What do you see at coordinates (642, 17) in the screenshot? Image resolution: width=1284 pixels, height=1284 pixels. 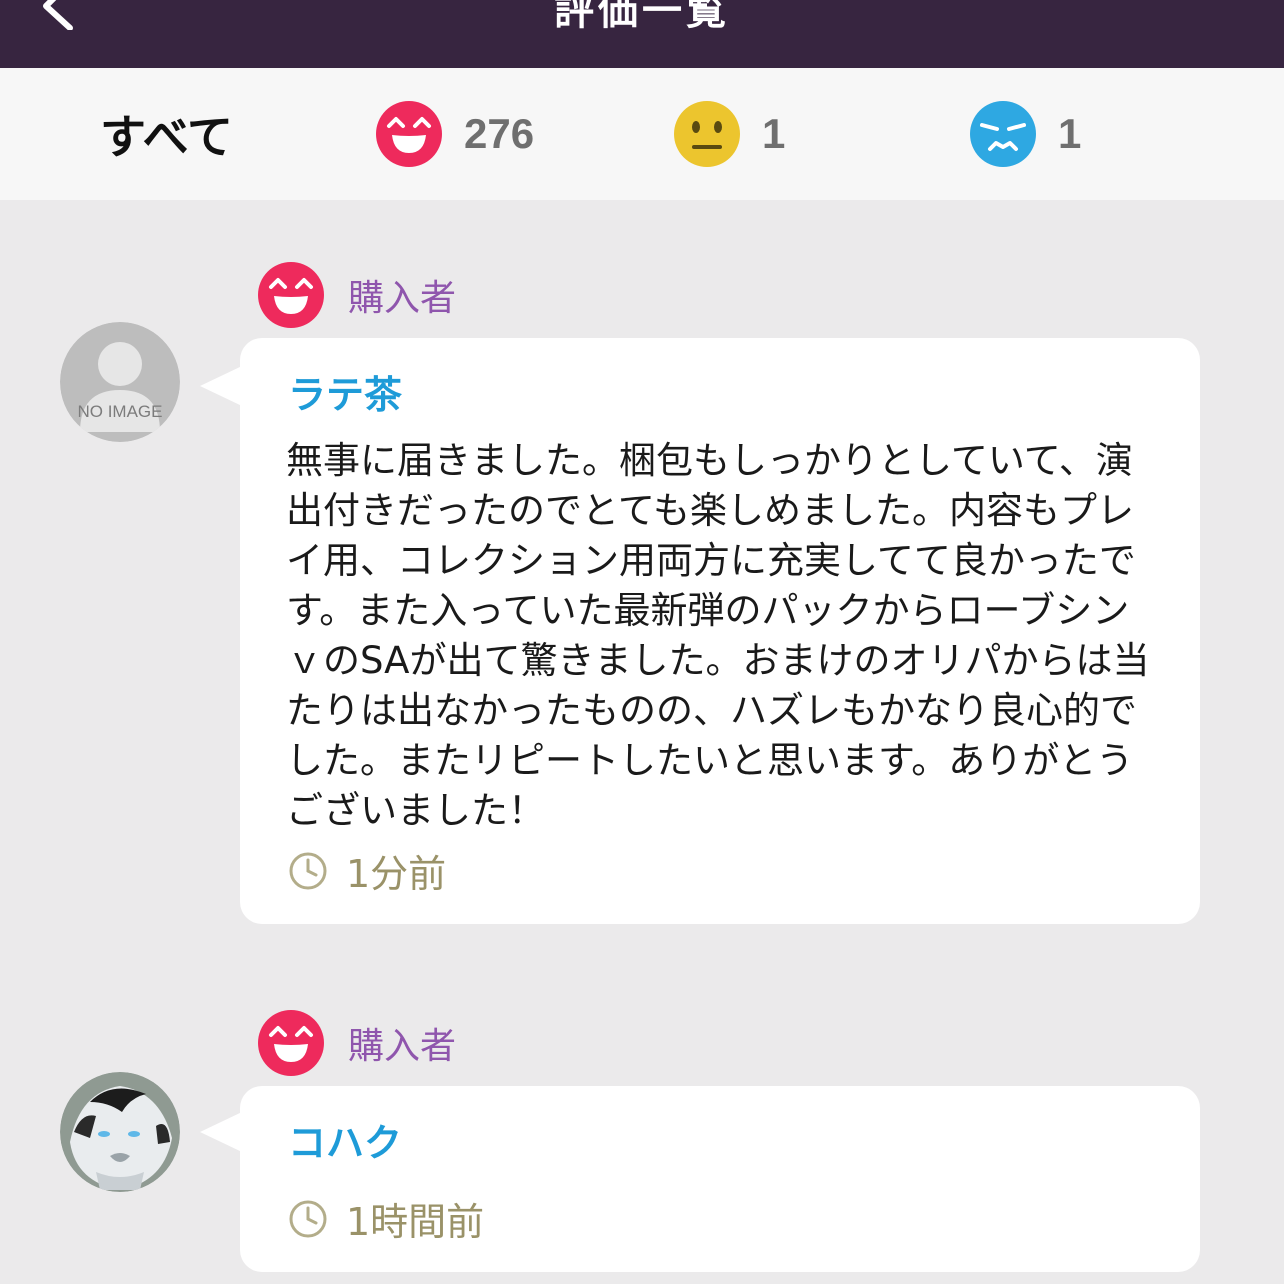 I see `page-title: 評価一覧` at bounding box center [642, 17].